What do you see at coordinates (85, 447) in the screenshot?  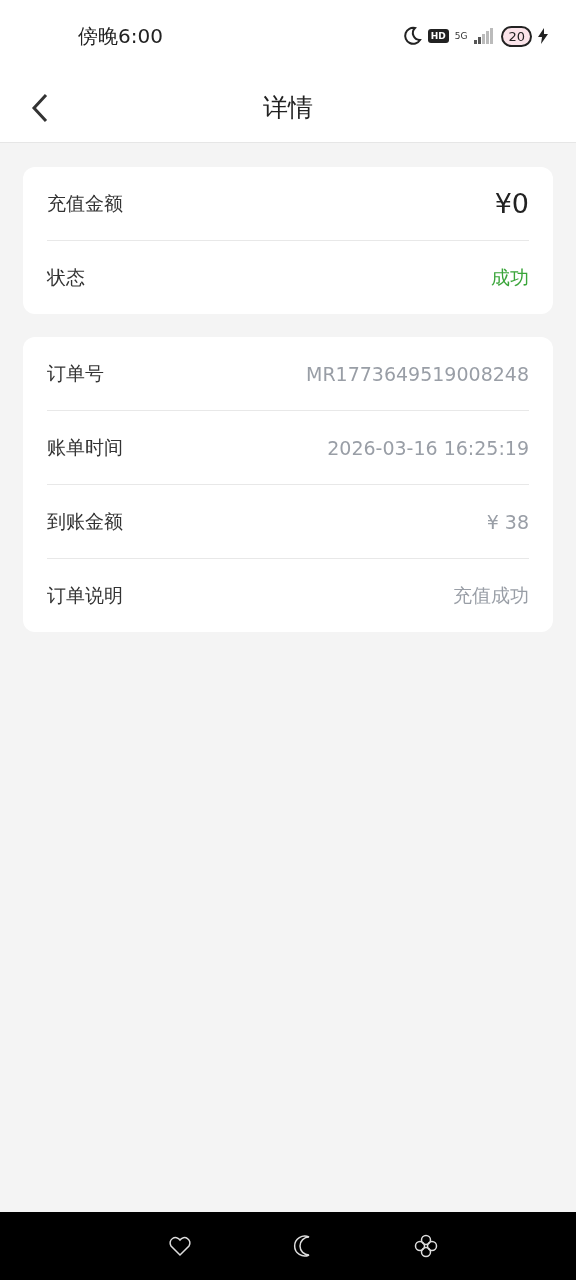 I see `row-label: 账单时间` at bounding box center [85, 447].